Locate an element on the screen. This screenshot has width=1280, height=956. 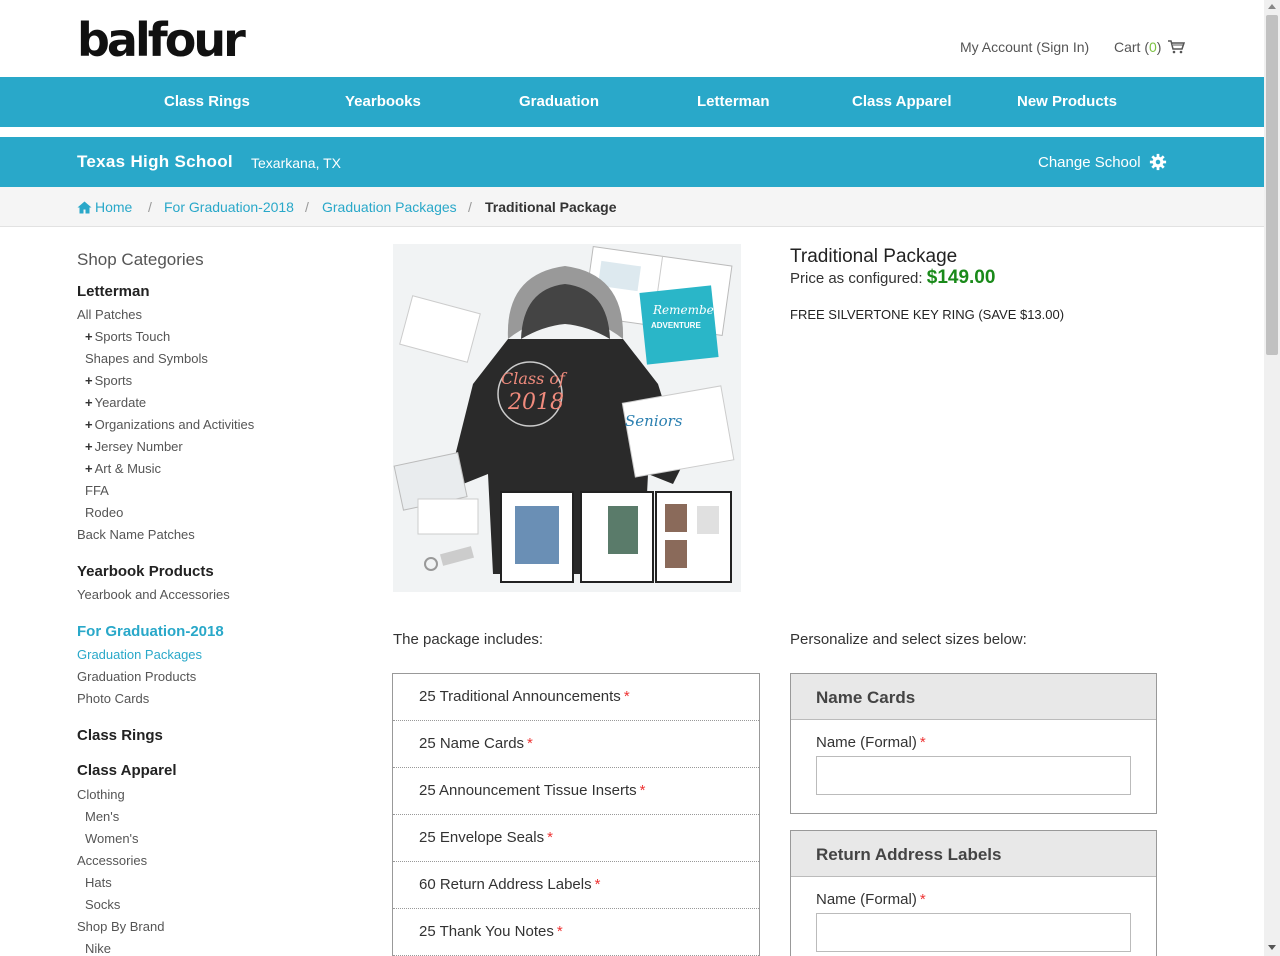
package-item-label: 25 Traditional Announcements is located at coordinates (520, 696).